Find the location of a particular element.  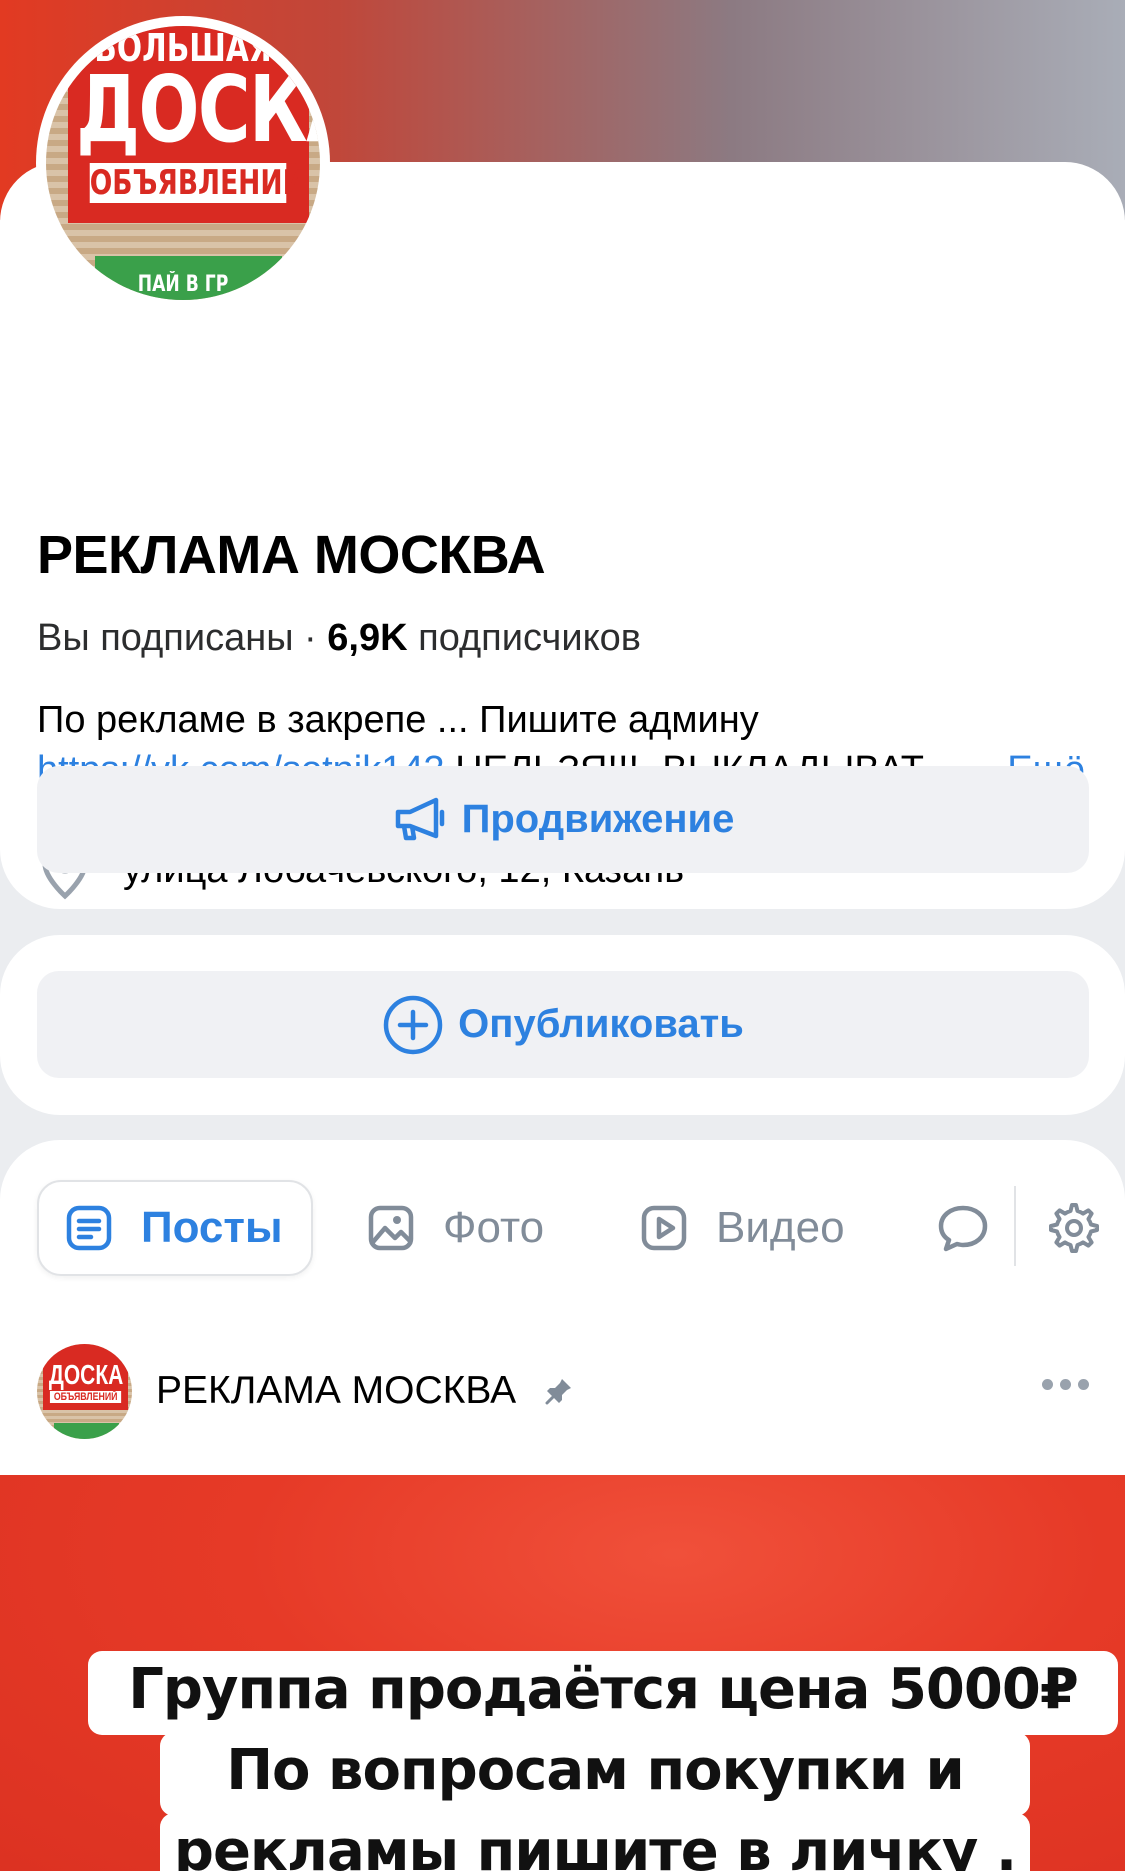

tab-photo: Фото is located at coordinates (455, 1228).